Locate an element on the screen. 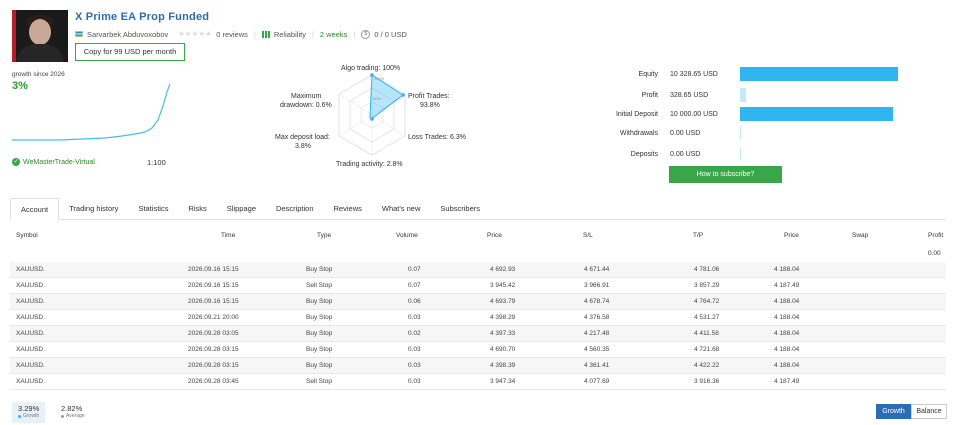 Image resolution: width=960 pixels, height=425 pixels. table-cell: 3 966.91 is located at coordinates (597, 285).